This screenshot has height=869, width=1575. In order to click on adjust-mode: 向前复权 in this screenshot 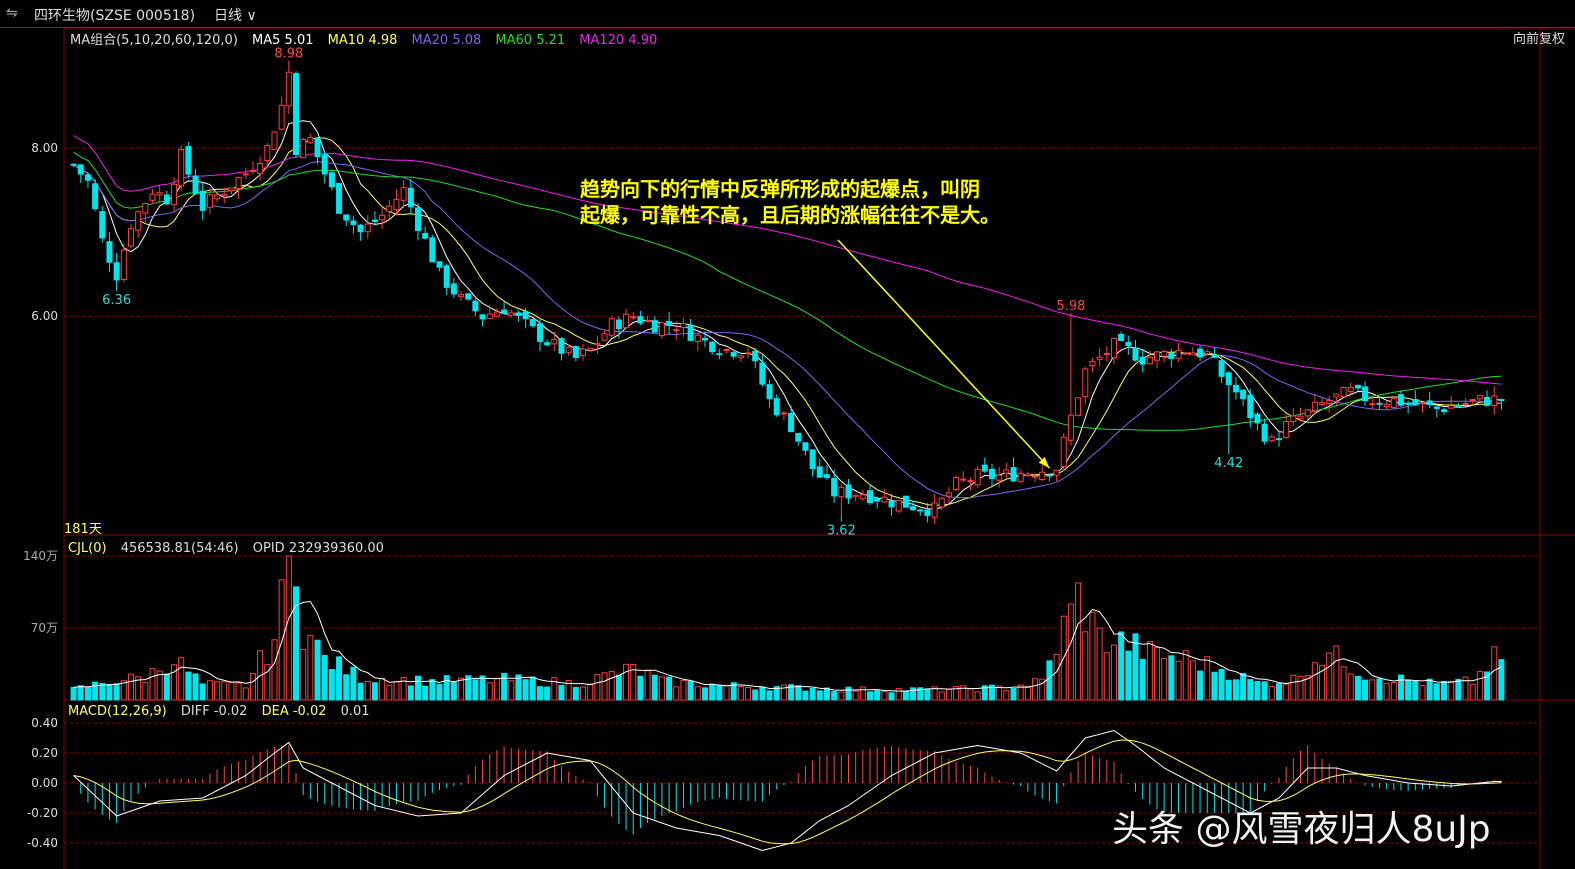, I will do `click(1539, 37)`.